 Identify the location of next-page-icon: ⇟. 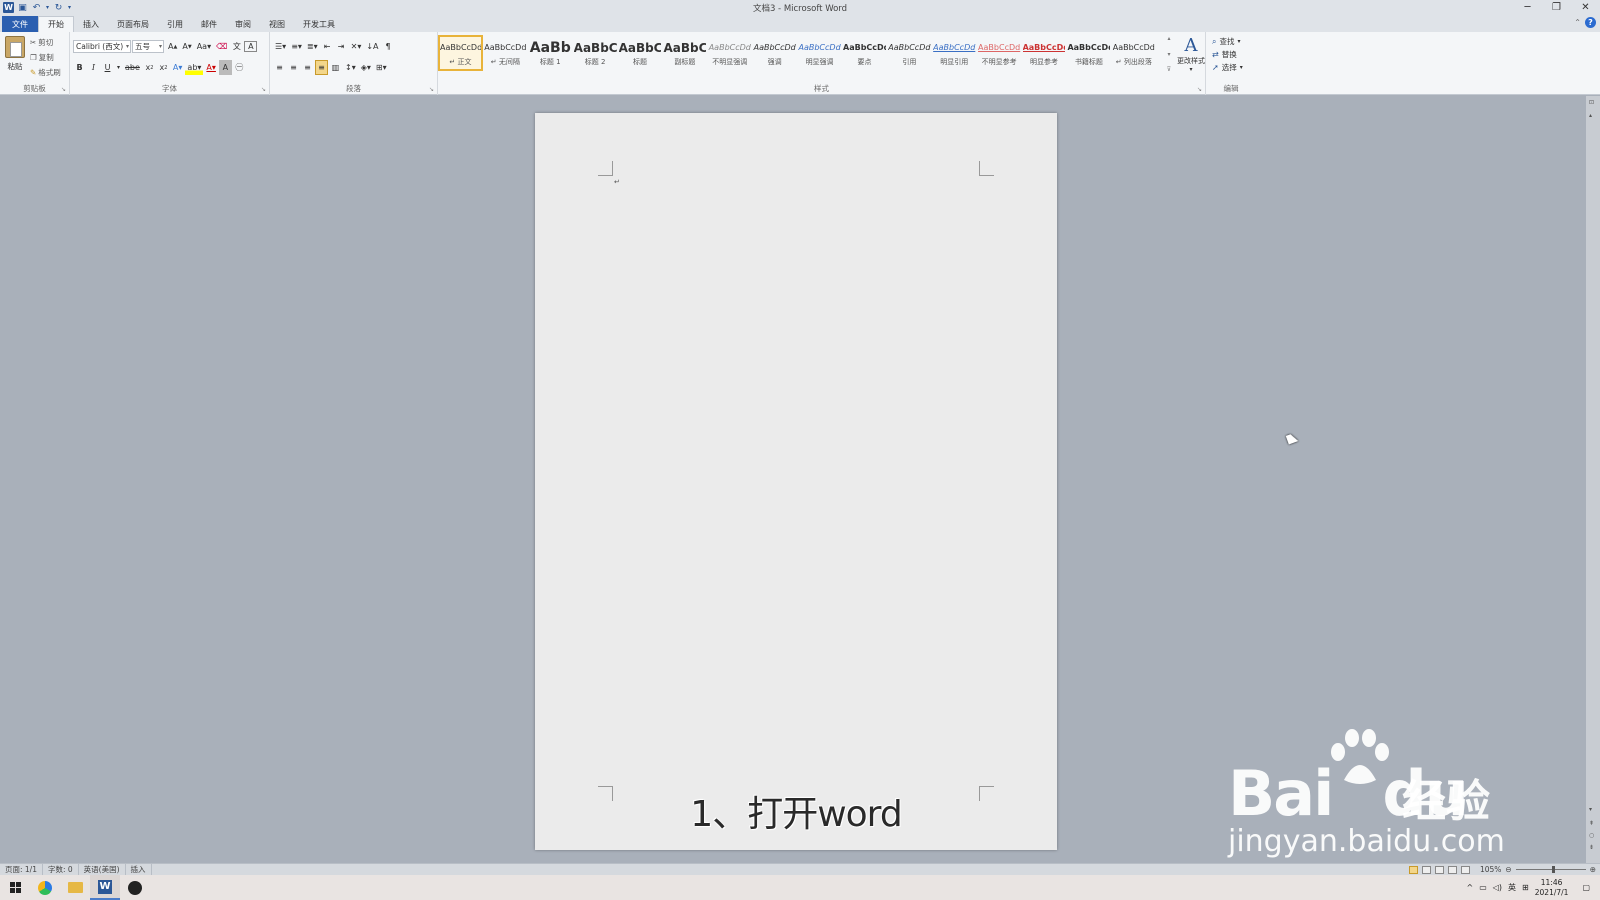
(1591, 847).